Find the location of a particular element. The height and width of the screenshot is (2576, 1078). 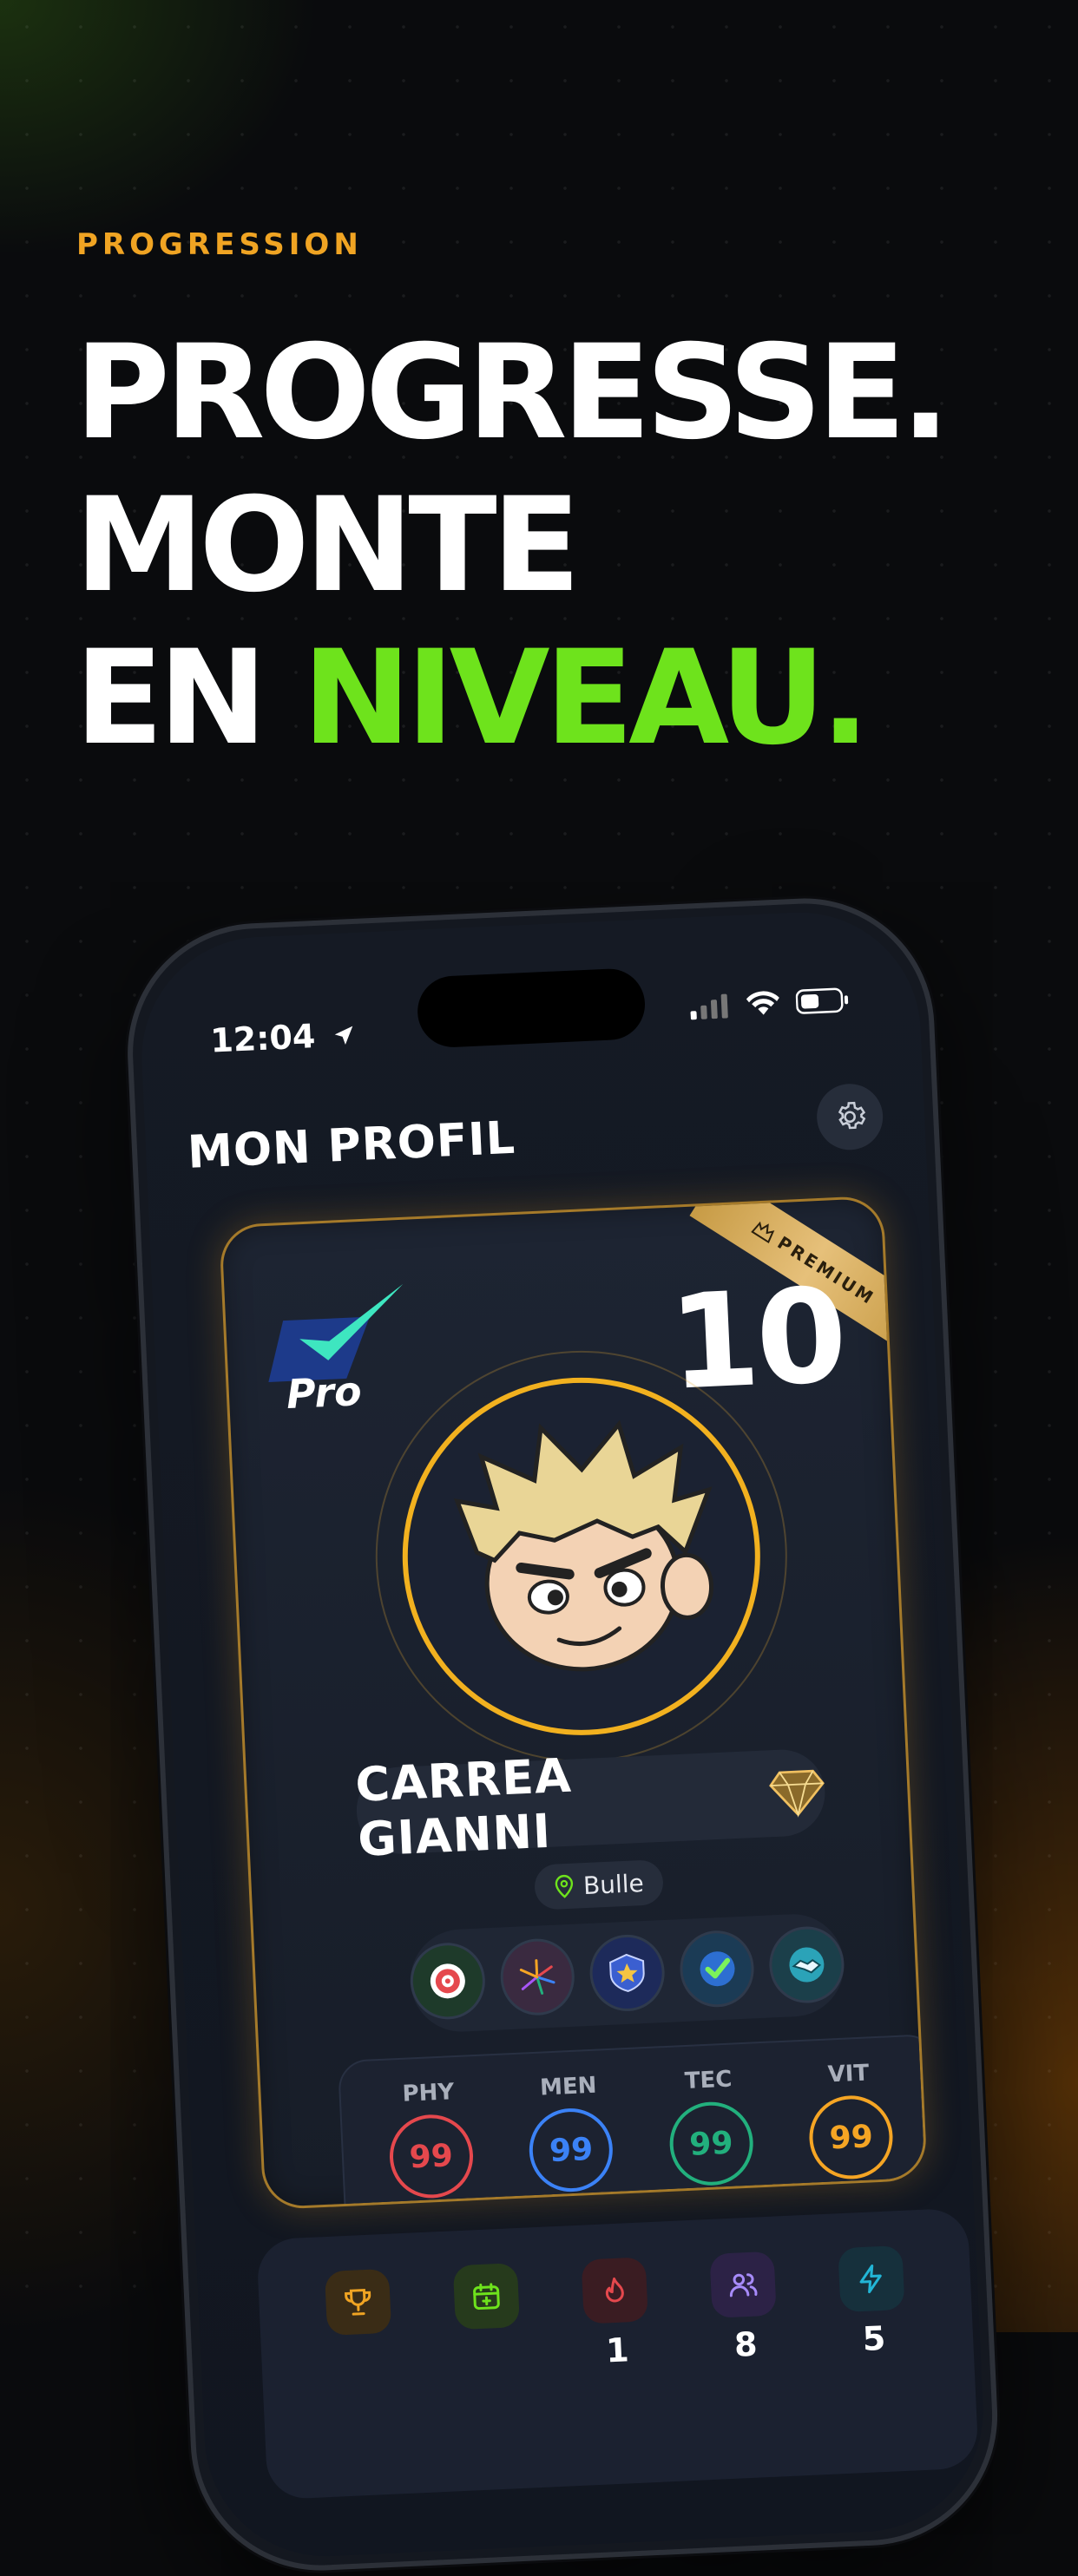

wifi-icon is located at coordinates (762, 1003).